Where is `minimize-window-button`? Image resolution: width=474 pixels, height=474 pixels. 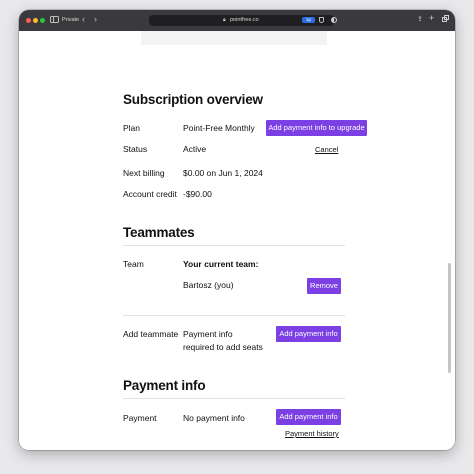
minimize-window-button is located at coordinates (35, 20).